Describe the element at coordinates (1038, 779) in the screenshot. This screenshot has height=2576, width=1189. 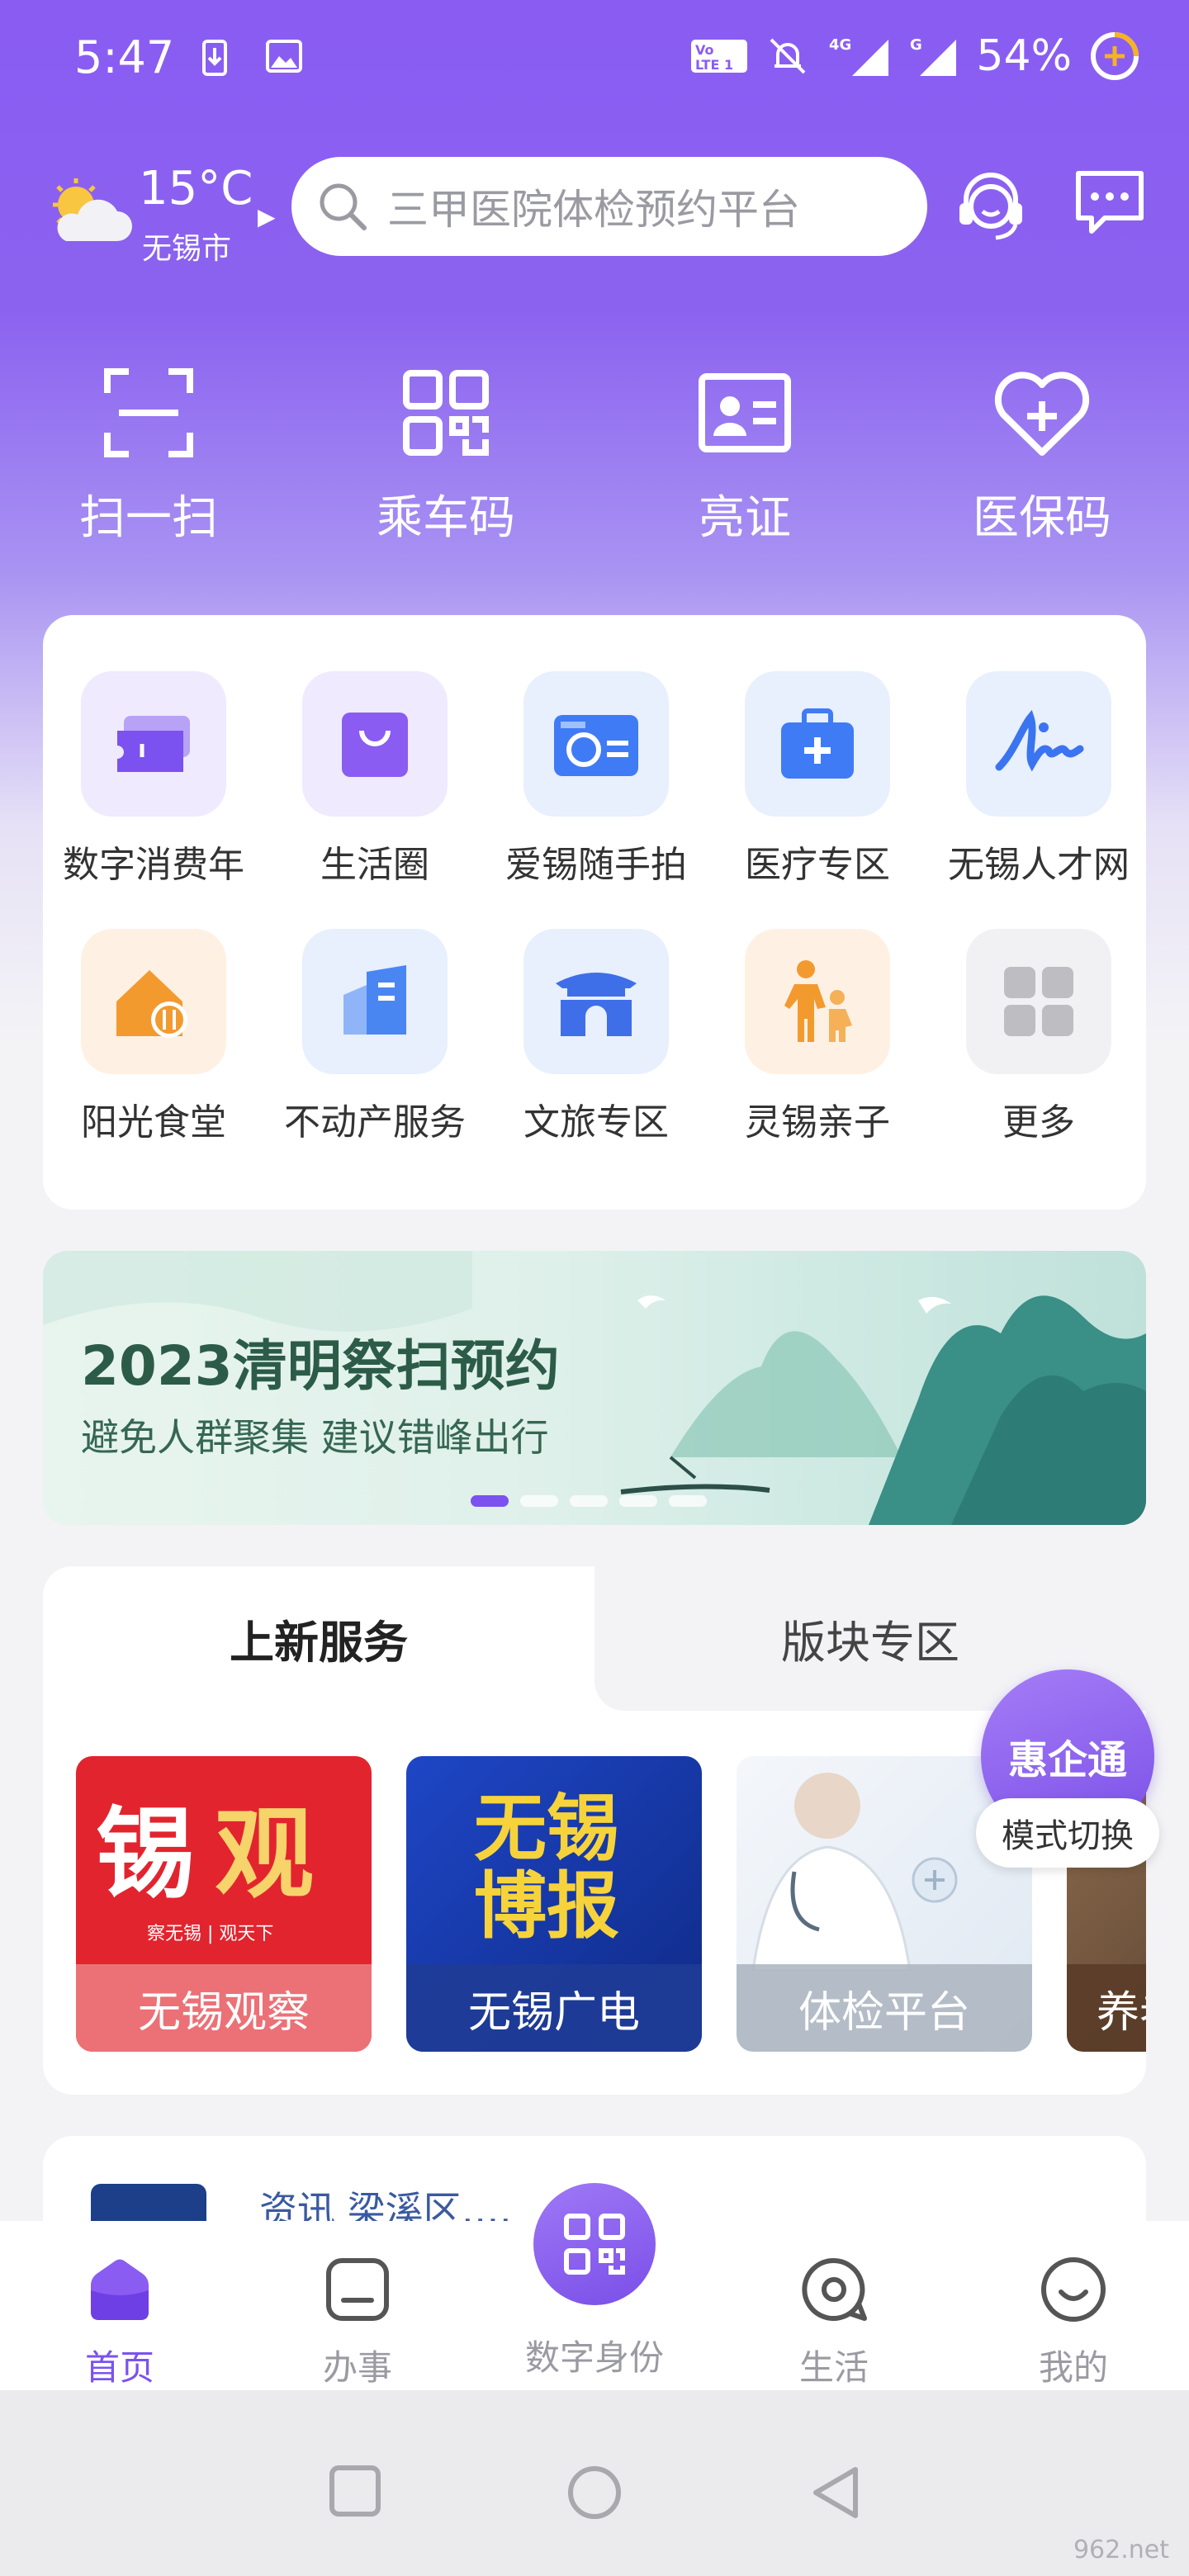
I see `service-talent-network: 无锡人才网` at that location.